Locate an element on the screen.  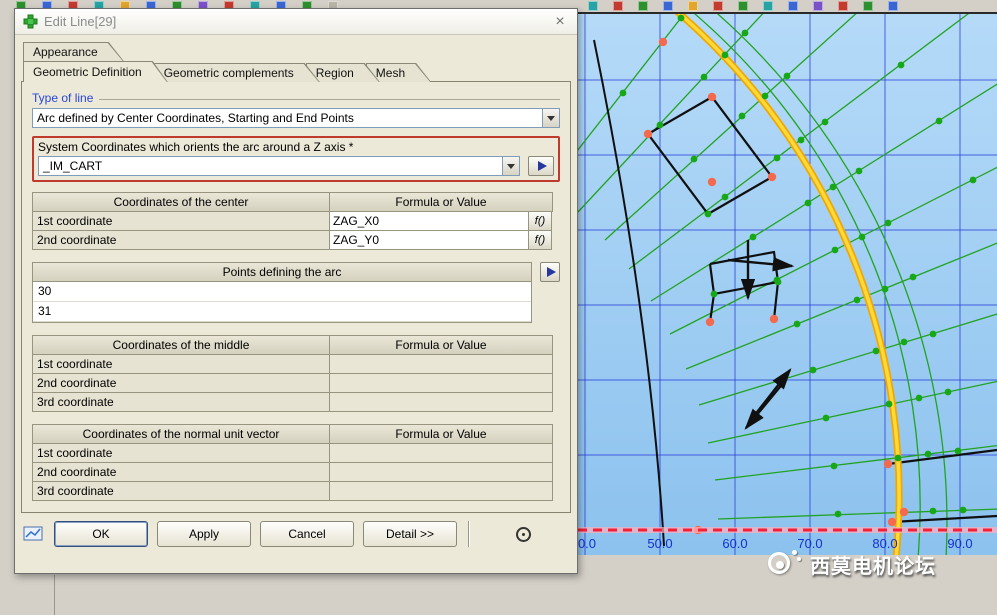
edit-coord-system-button is located at coordinates (541, 166).